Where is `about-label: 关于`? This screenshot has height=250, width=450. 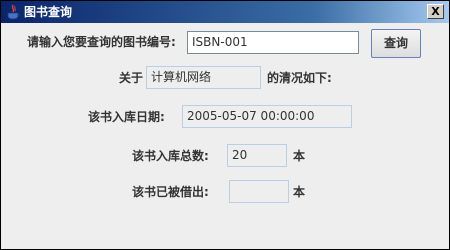 about-label: 关于 is located at coordinates (131, 78).